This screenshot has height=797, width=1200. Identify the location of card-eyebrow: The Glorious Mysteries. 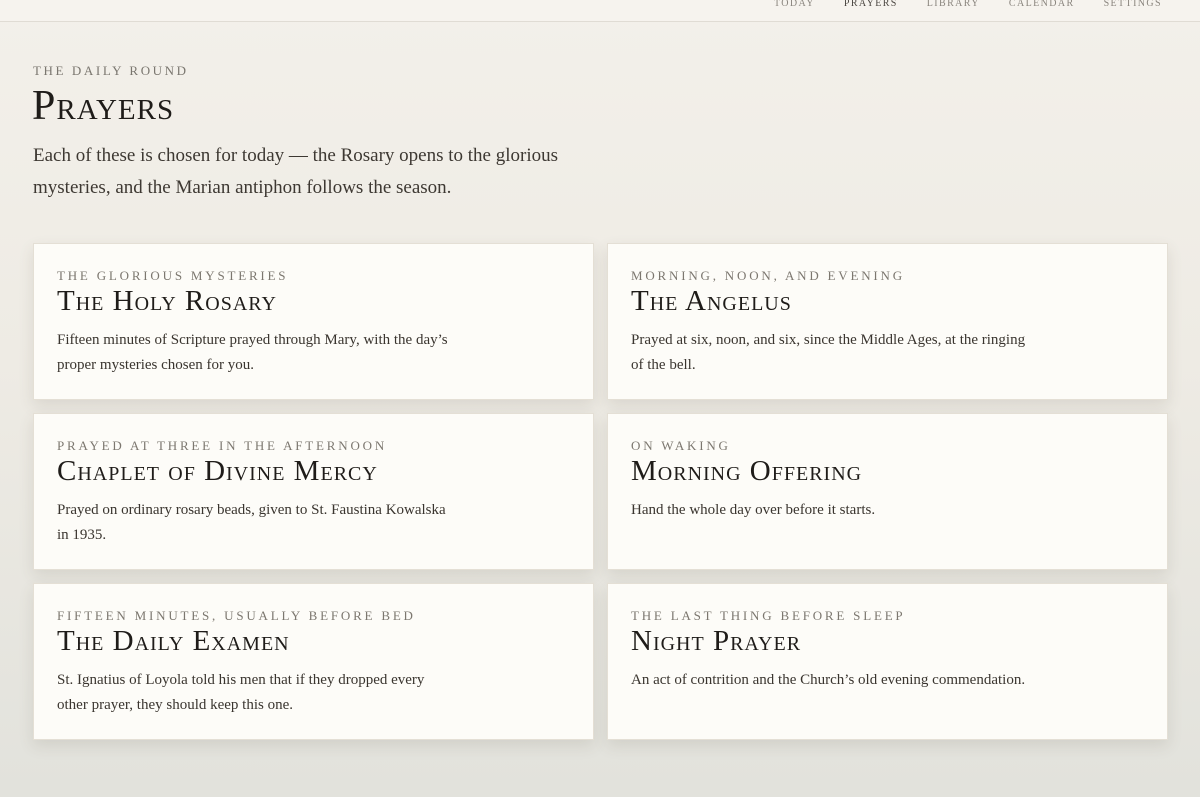
(173, 275).